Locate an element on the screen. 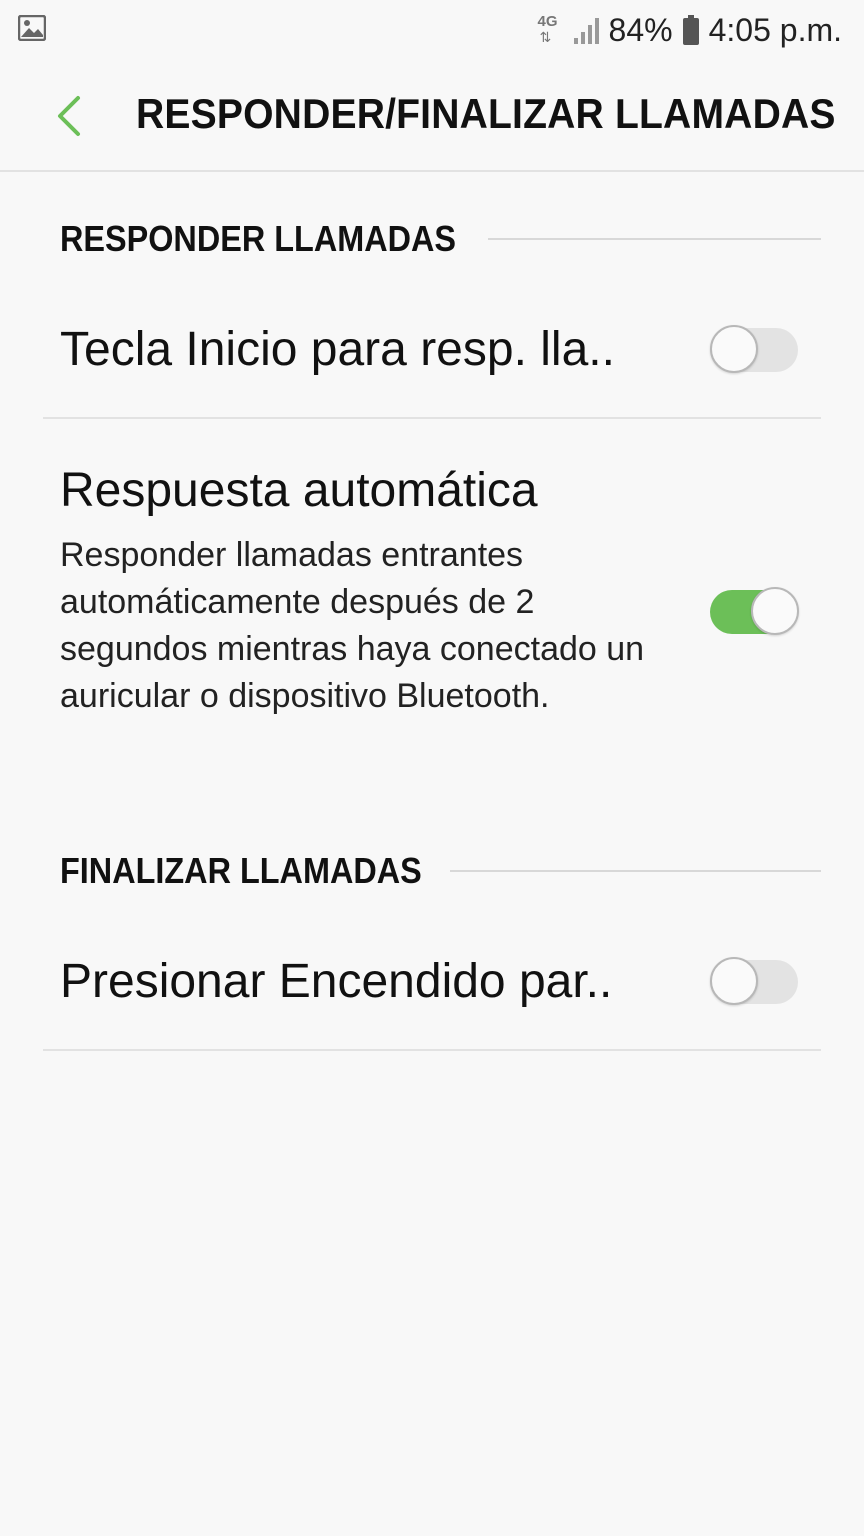 The height and width of the screenshot is (1536, 864). battery-percentage: 84% is located at coordinates (640, 29).